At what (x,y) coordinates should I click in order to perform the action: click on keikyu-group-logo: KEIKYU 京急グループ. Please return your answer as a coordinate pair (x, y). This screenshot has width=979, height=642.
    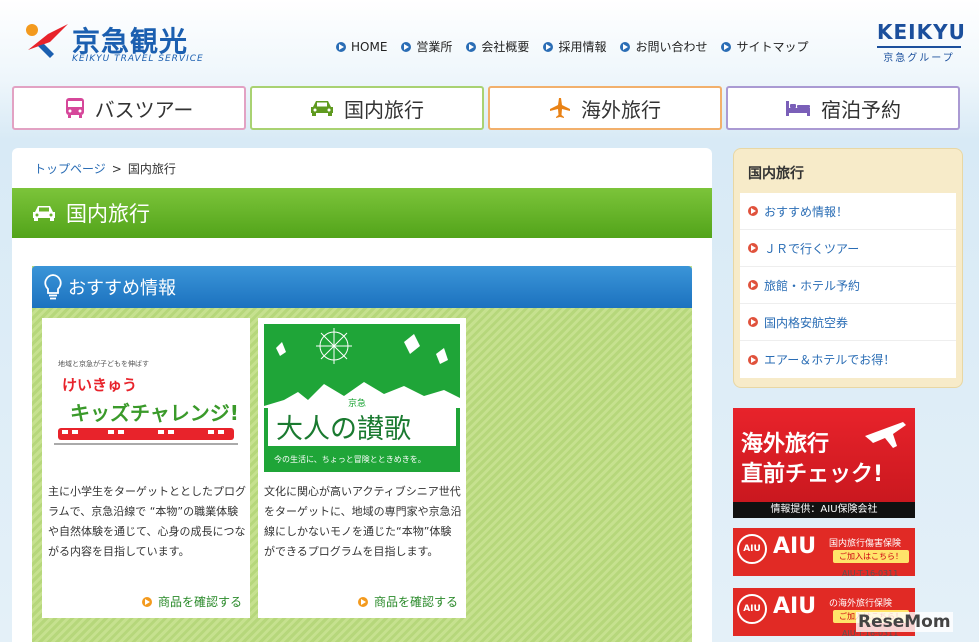
    Looking at the image, I should click on (921, 42).